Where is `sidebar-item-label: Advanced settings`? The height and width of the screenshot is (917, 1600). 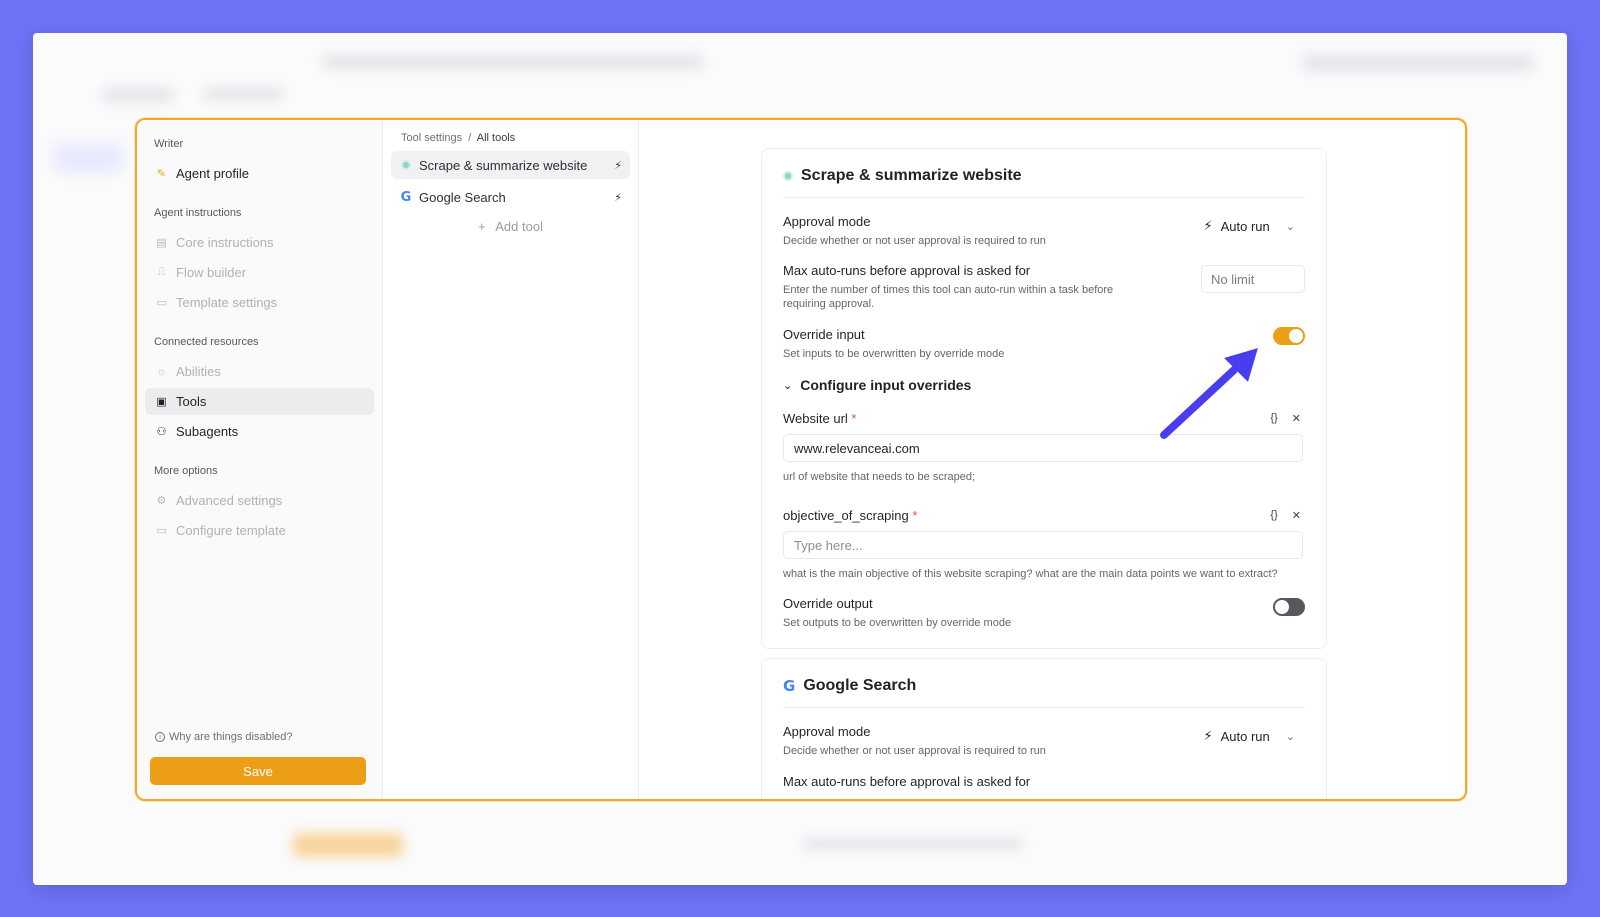 sidebar-item-label: Advanced settings is located at coordinates (229, 500).